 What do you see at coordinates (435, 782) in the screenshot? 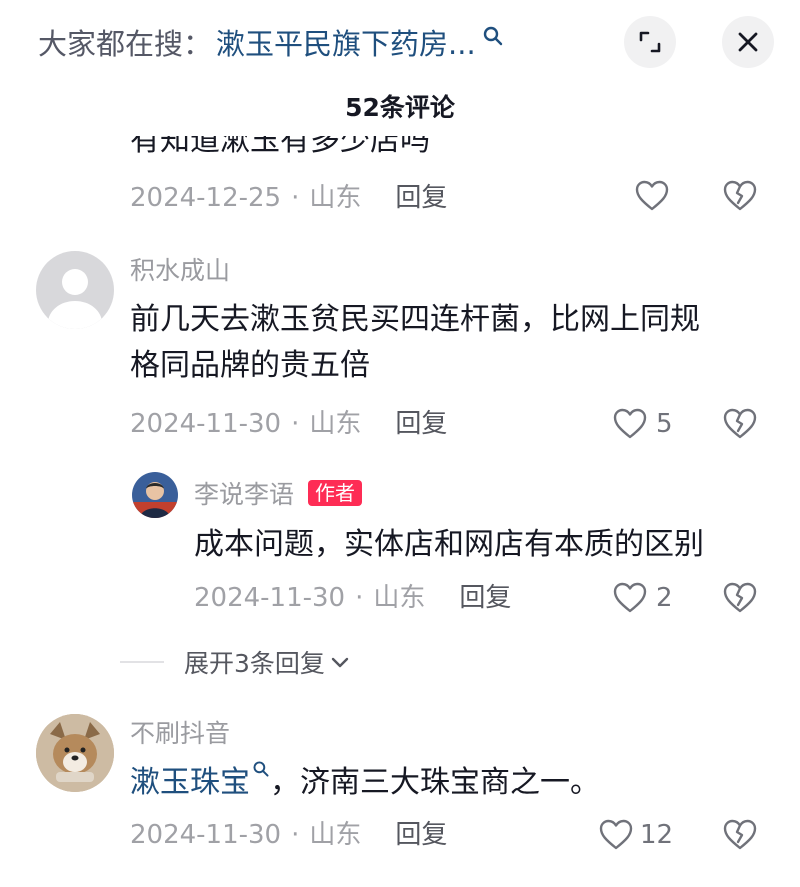
I see `comment-text-rest: ，济南三大珠宝商之一。` at bounding box center [435, 782].